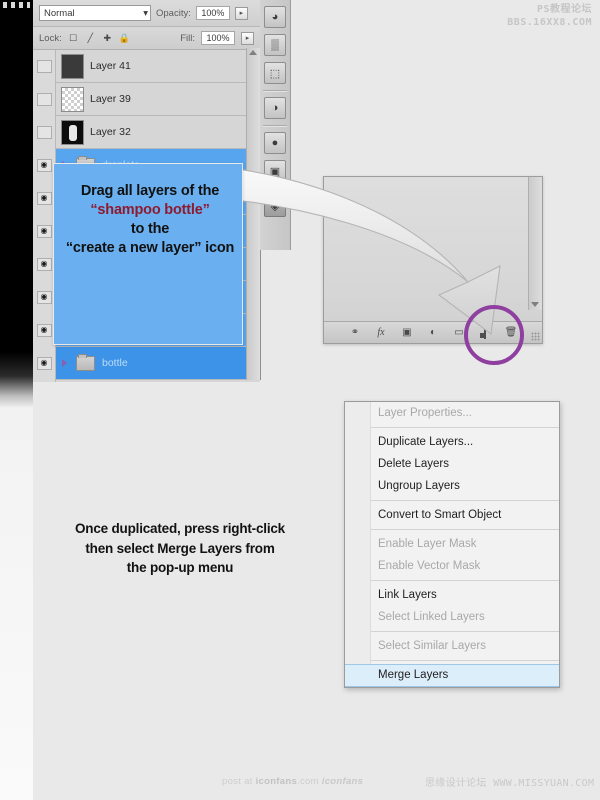 Image resolution: width=600 pixels, height=800 pixels. What do you see at coordinates (407, 332) in the screenshot?
I see `add-layer-mask-icon: ▣` at bounding box center [407, 332].